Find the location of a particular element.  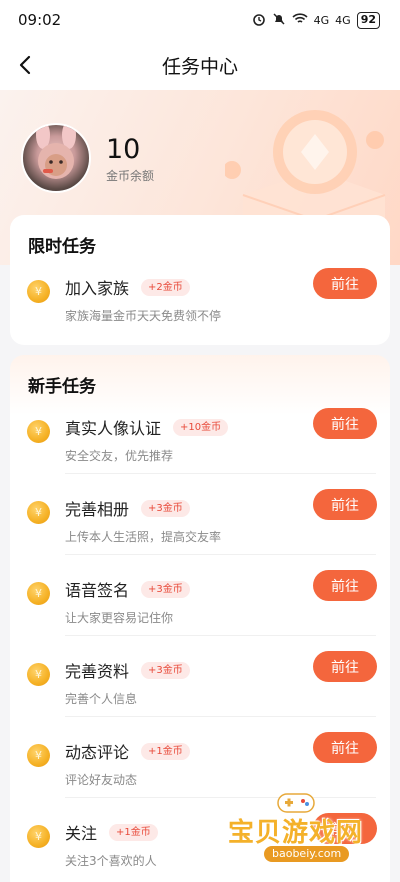

task-desc: 让大家更容易记住你 is located at coordinates (119, 618).